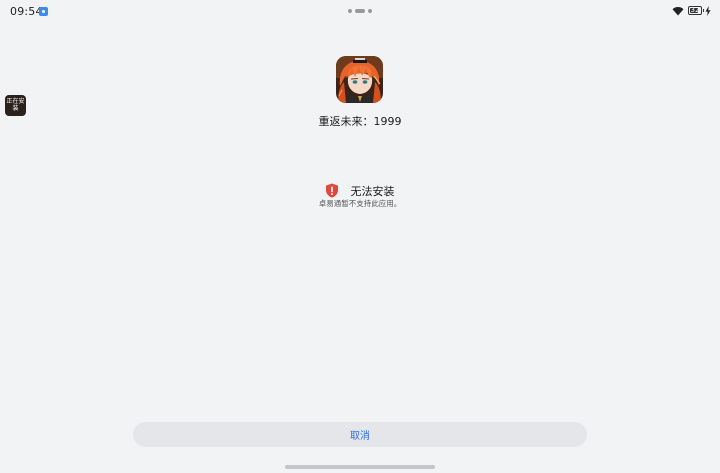  I want to click on app-icon, so click(359, 79).